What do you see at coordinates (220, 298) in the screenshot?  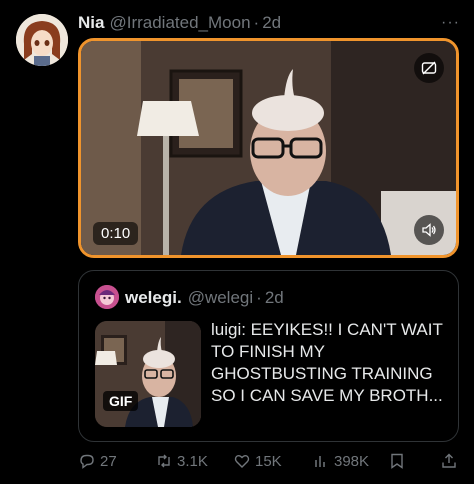 I see `quoted-author-handle: @welegi` at bounding box center [220, 298].